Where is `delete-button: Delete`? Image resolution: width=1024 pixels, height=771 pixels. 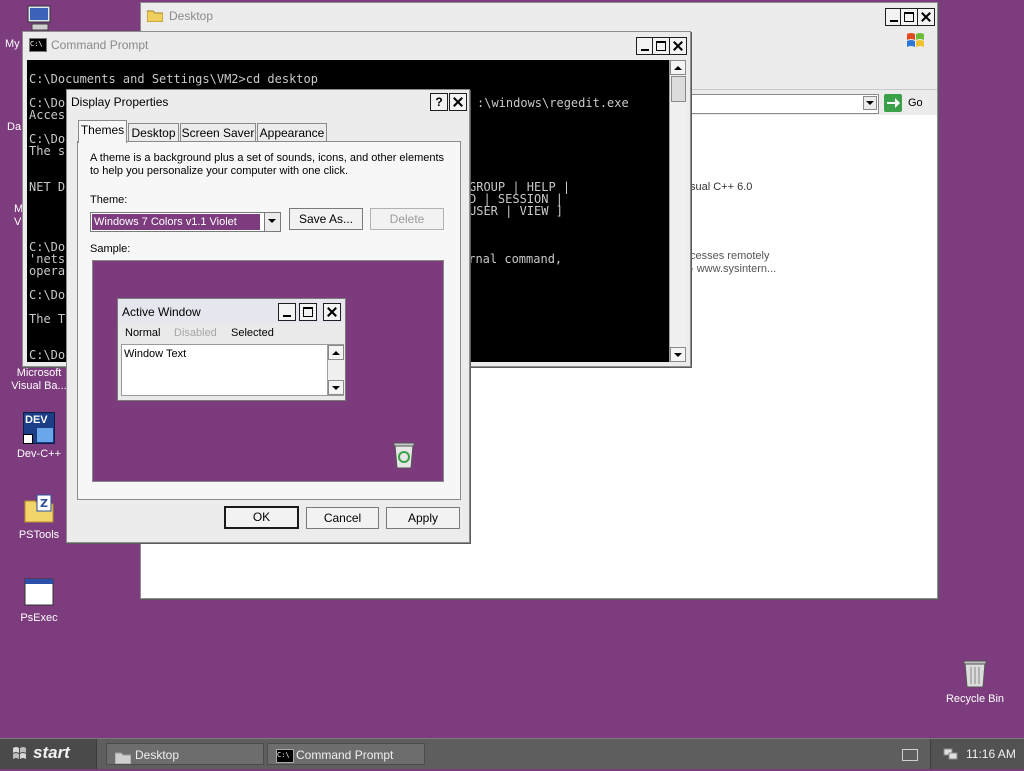
delete-button: Delete is located at coordinates (407, 219).